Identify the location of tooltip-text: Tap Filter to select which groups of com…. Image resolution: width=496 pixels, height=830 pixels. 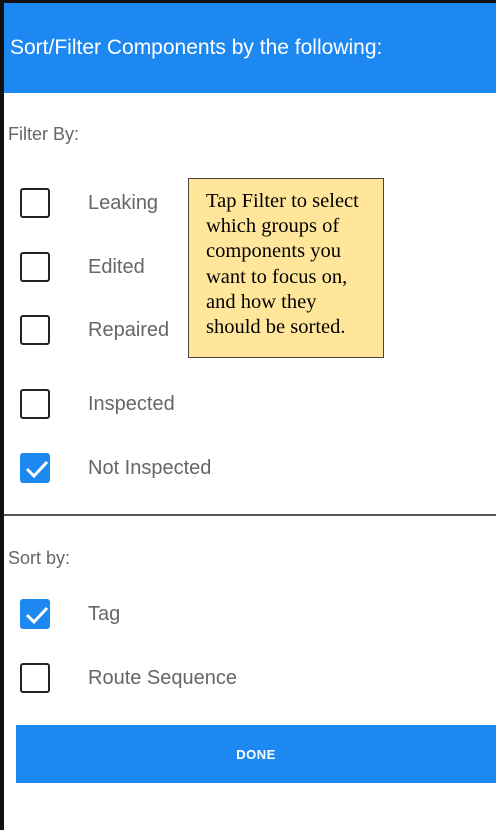
(282, 264).